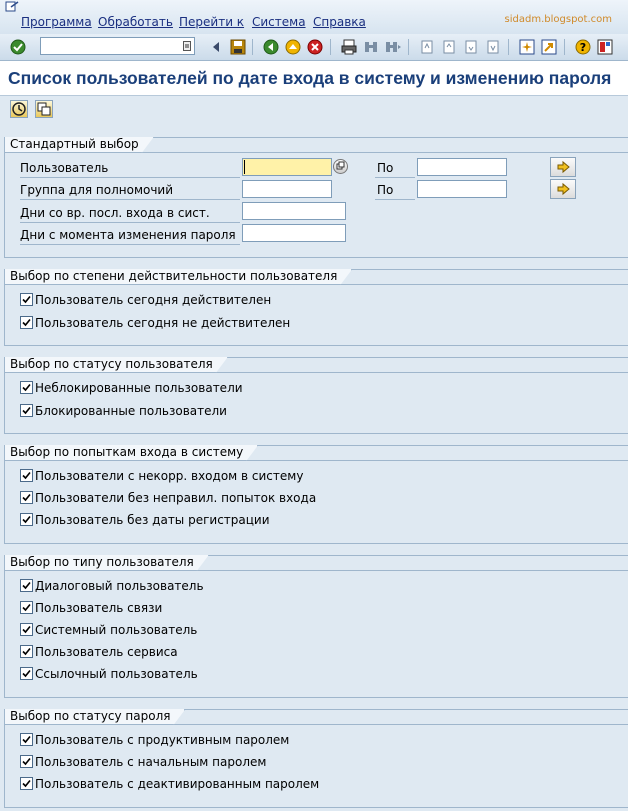 This screenshot has height=811, width=628. Describe the element at coordinates (115, 213) in the screenshot. I see `field-label-days-since-logon: Дни со вр. посл. входа в сист.` at that location.